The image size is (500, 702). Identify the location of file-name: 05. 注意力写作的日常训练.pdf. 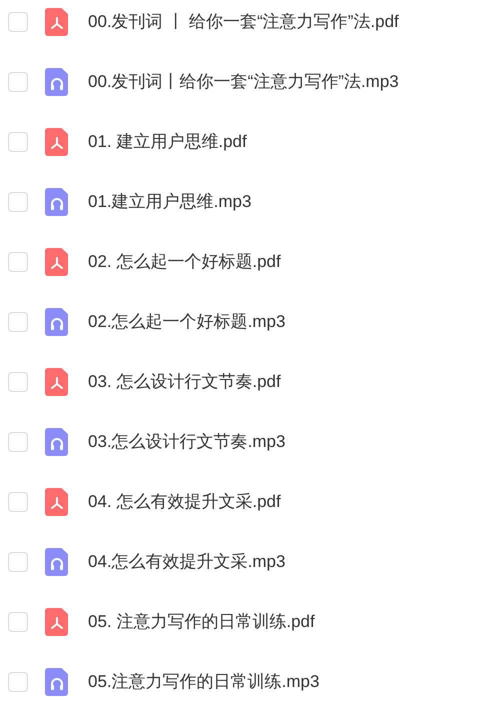
(201, 622).